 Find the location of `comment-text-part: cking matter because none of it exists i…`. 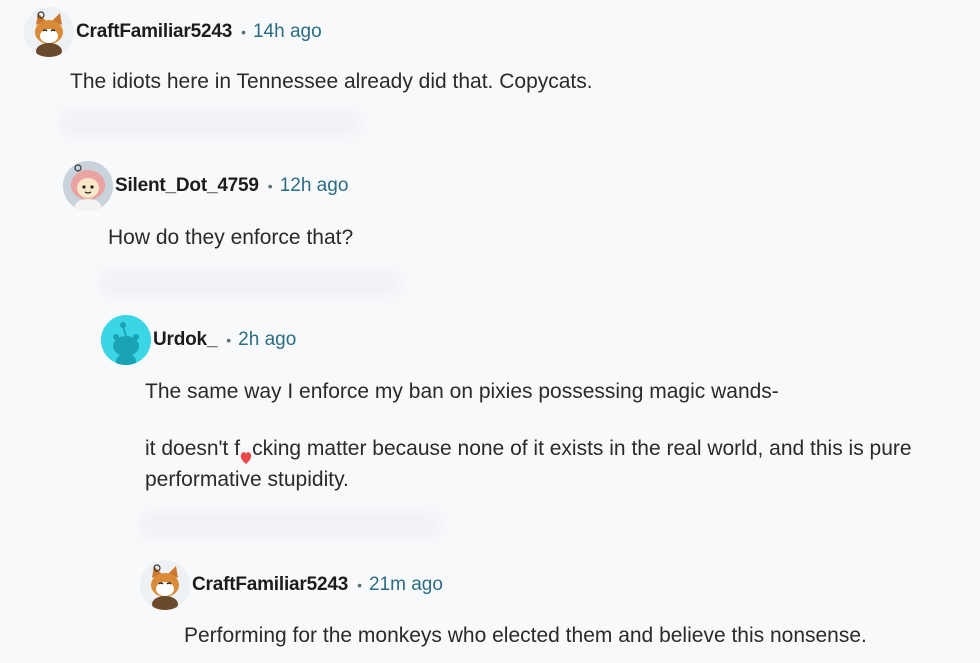

comment-text-part: cking matter because none of it exists i… is located at coordinates (582, 448).